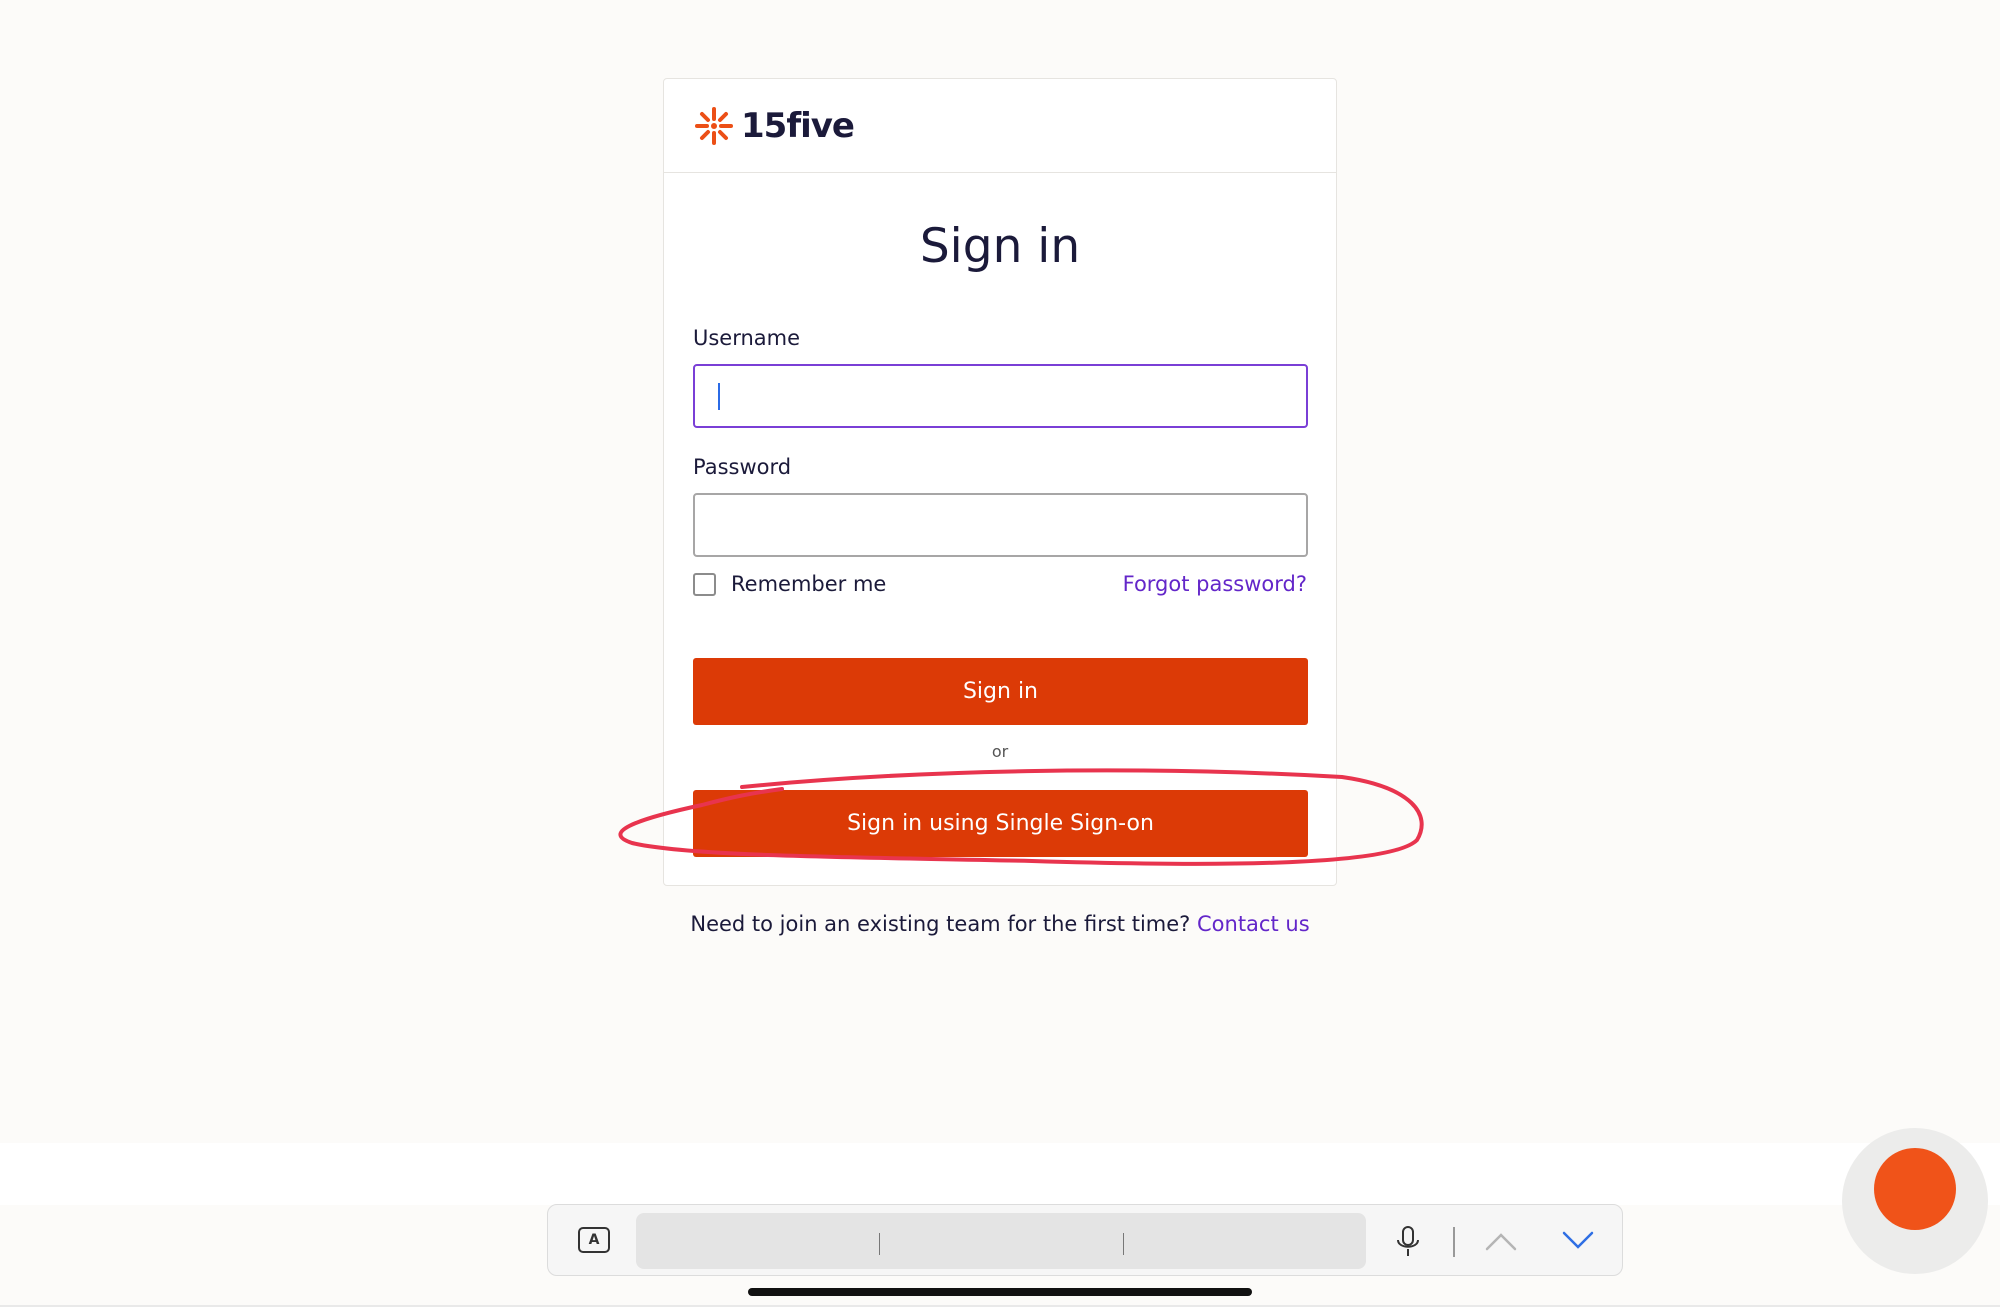 The width and height of the screenshot is (2000, 1307). I want to click on card-header: 15five, so click(1000, 126).